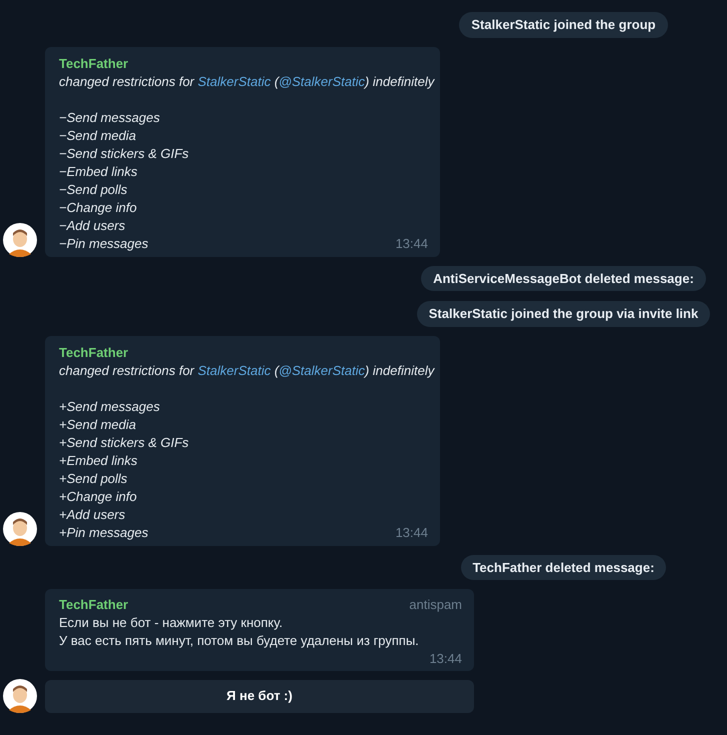  Describe the element at coordinates (124, 153) in the screenshot. I see `permission-line: −Send stickers & GIFs` at that location.